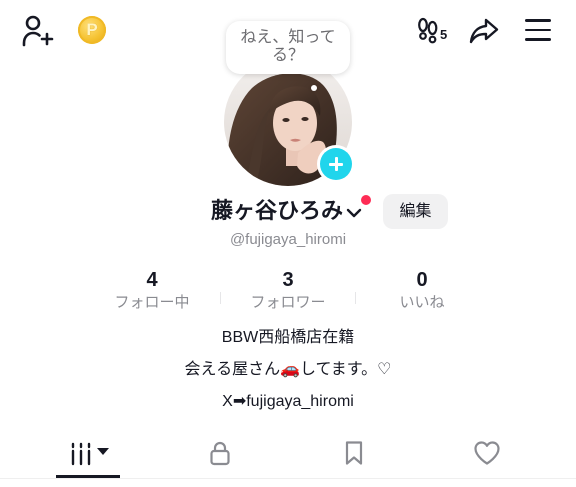 This screenshot has width=576, height=487. What do you see at coordinates (288, 402) in the screenshot?
I see `bio-link: X➡fujigaya_hiromi` at bounding box center [288, 402].